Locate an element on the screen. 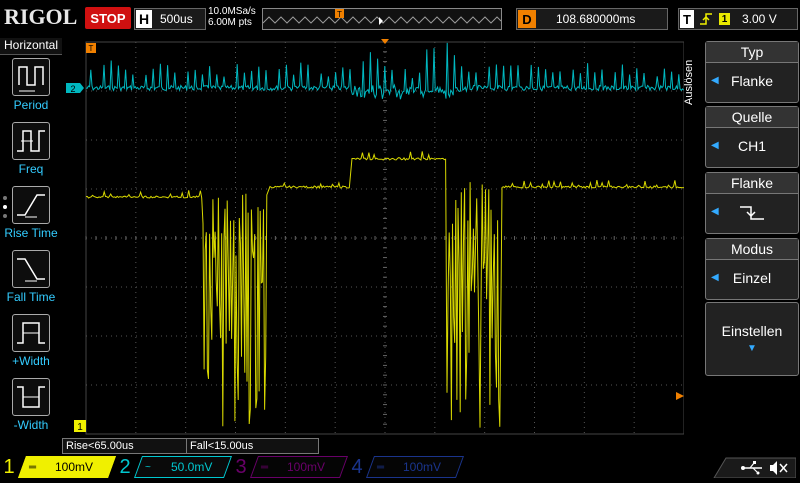 The image size is (800, 483). ch1-ground-marker: 1 is located at coordinates (80, 426).